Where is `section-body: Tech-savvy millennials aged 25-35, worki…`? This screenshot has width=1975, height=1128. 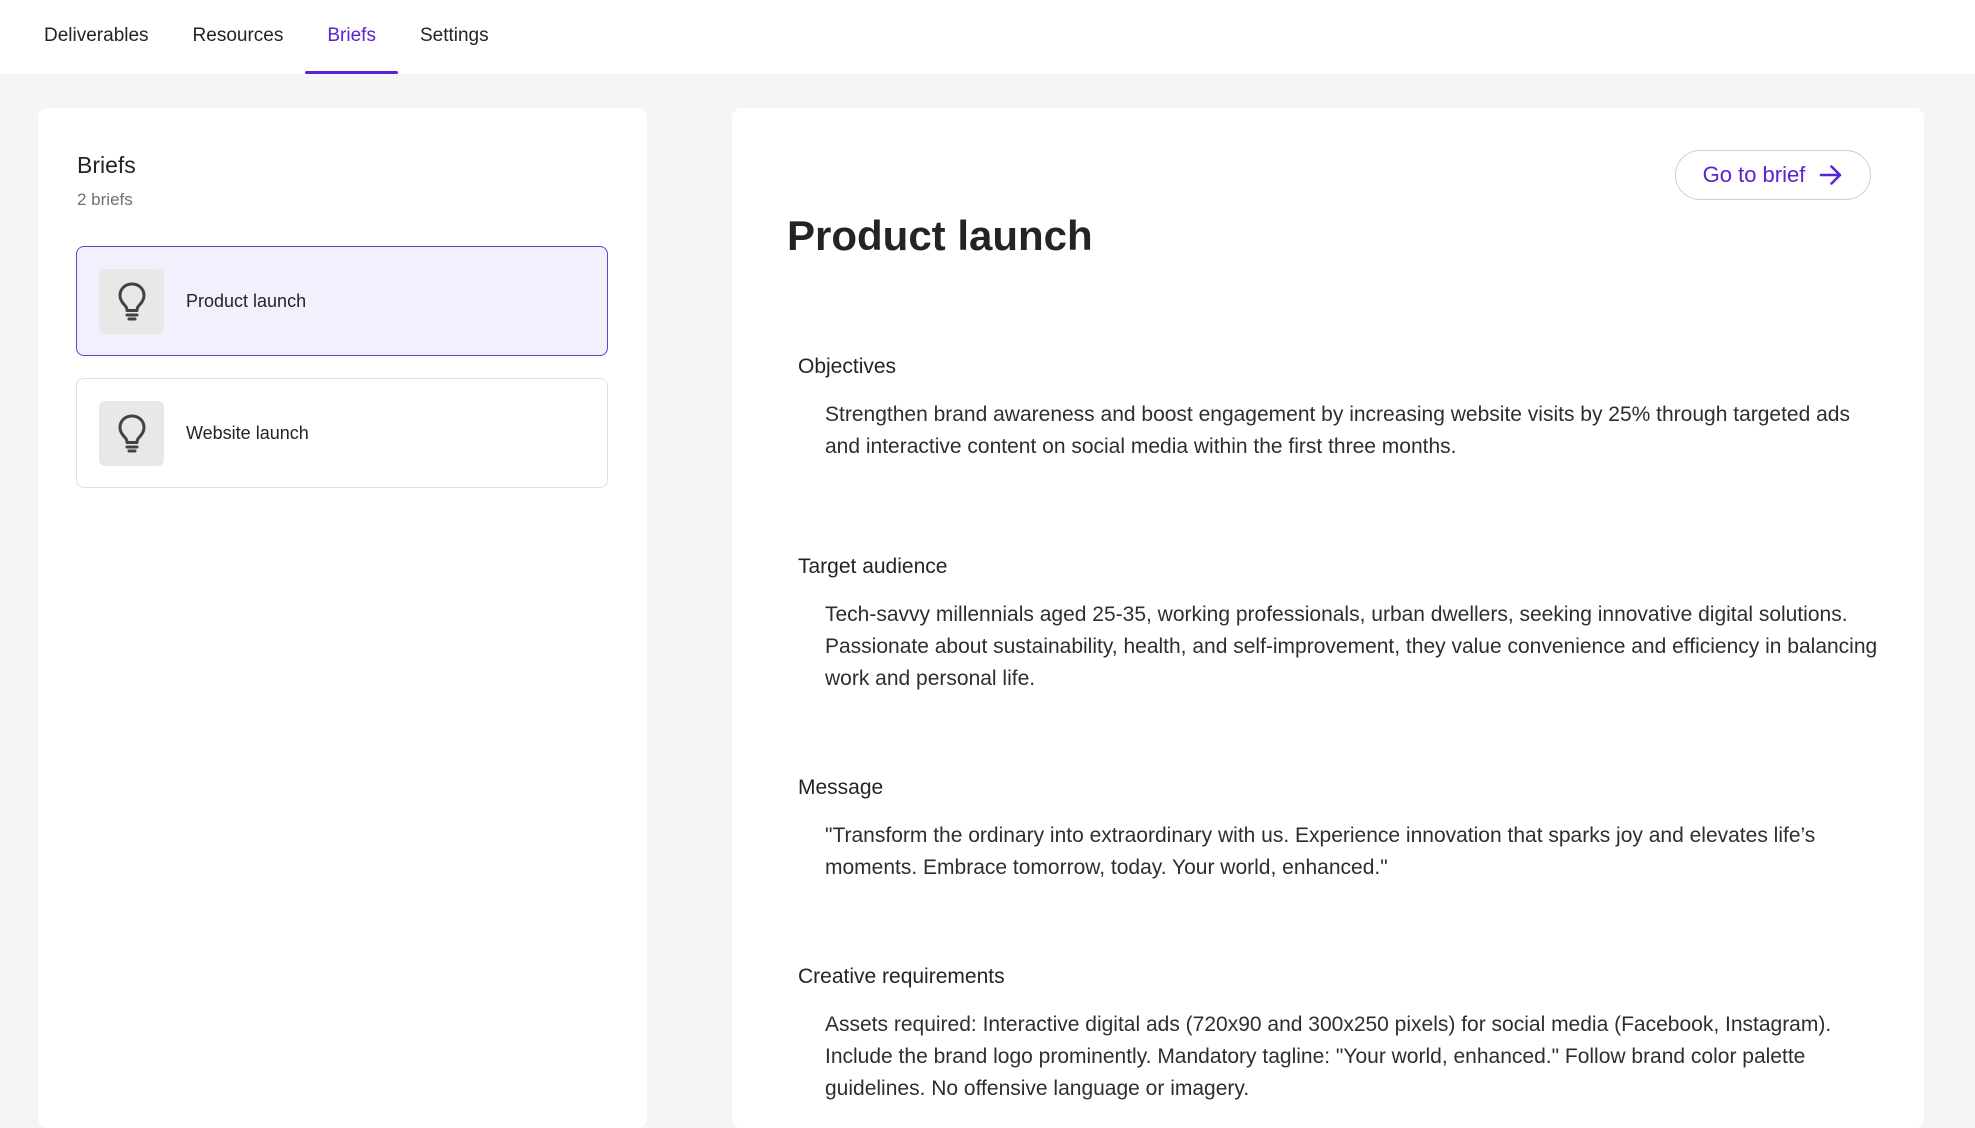
section-body: Tech-savvy millennials aged 25-35, worki… is located at coordinates (1351, 646).